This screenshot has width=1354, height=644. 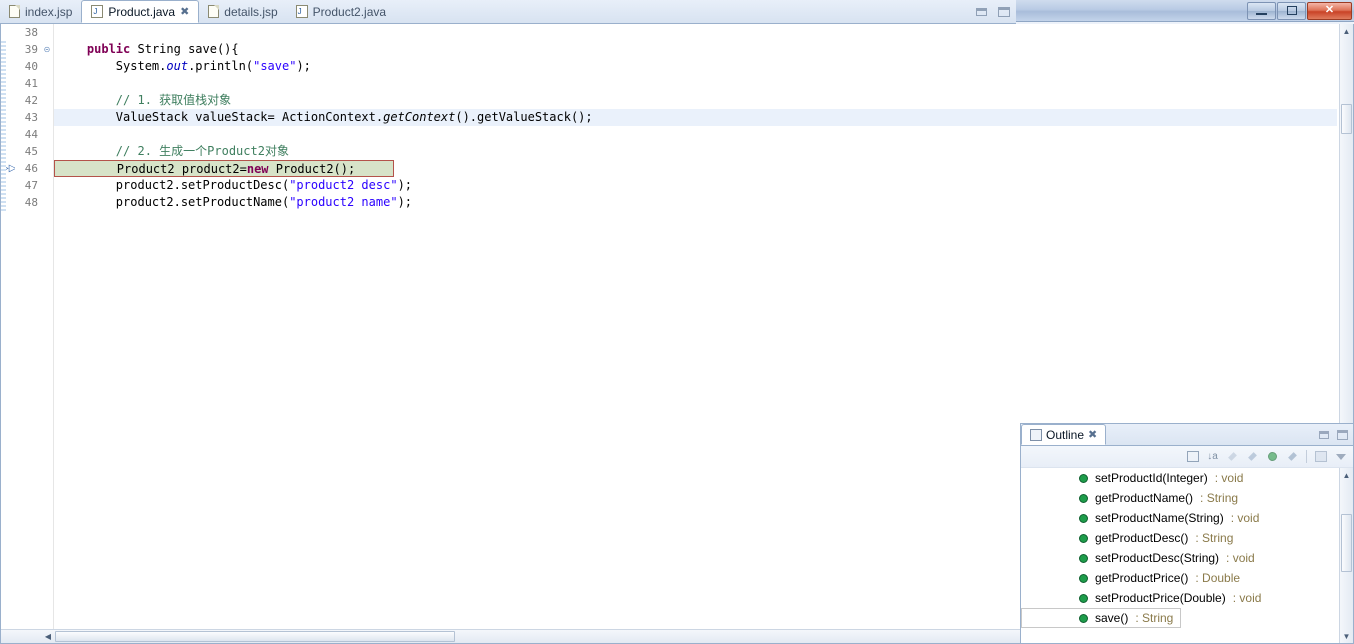 I want to click on line-number: 47, so click(x=31, y=185).